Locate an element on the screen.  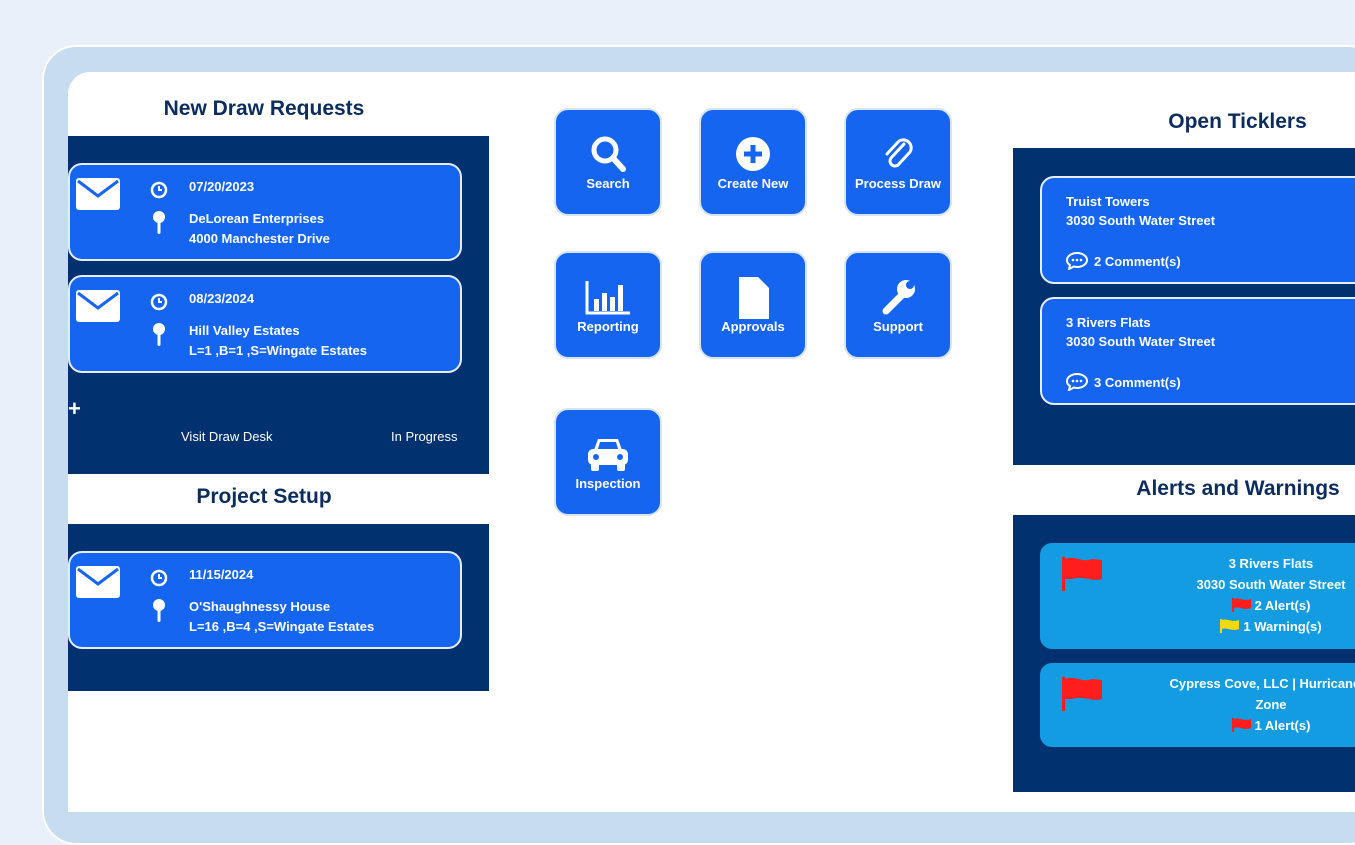
tickler-name: 3 Rivers Flats is located at coordinates (1108, 322).